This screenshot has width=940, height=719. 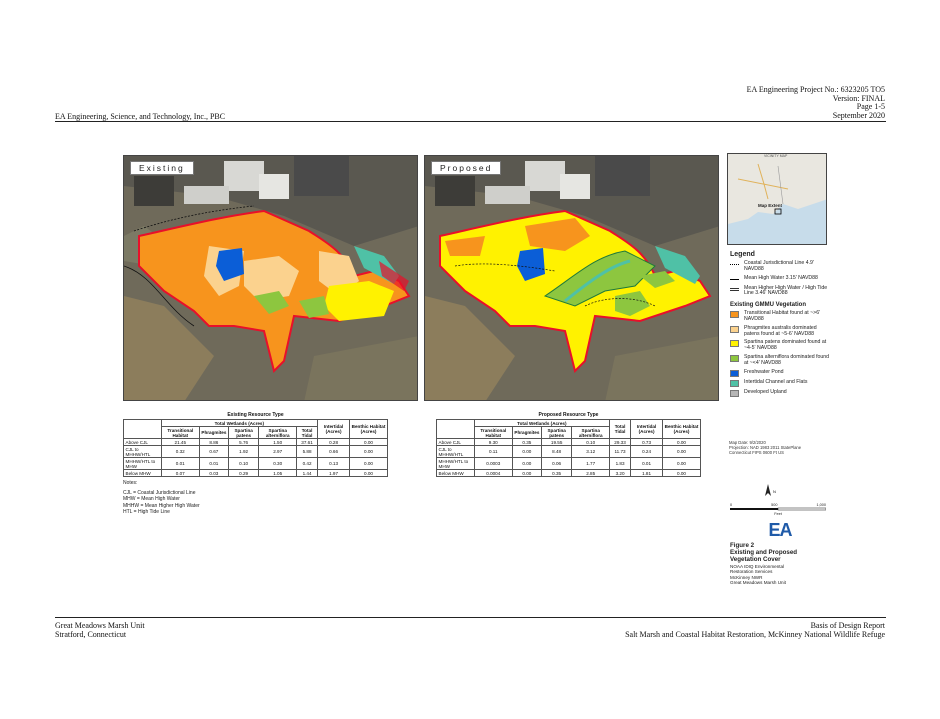 I want to click on table-cell: 0.67, so click(x=213, y=451).